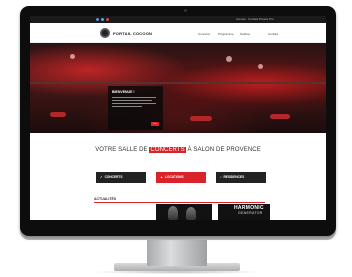 This screenshot has width=352, height=277. Describe the element at coordinates (179, 202) in the screenshot. I see `news-divider` at that location.